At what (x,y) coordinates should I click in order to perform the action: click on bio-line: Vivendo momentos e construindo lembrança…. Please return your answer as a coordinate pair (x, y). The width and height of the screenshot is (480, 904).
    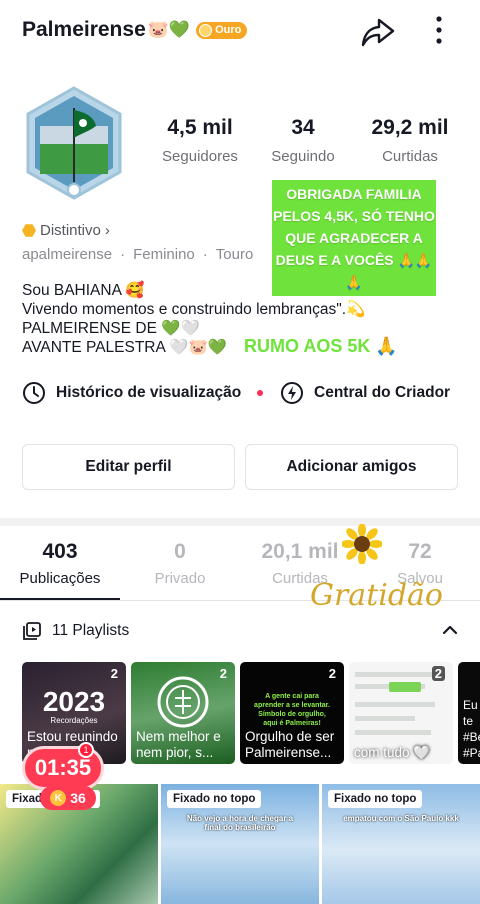
    Looking at the image, I should click on (194, 309).